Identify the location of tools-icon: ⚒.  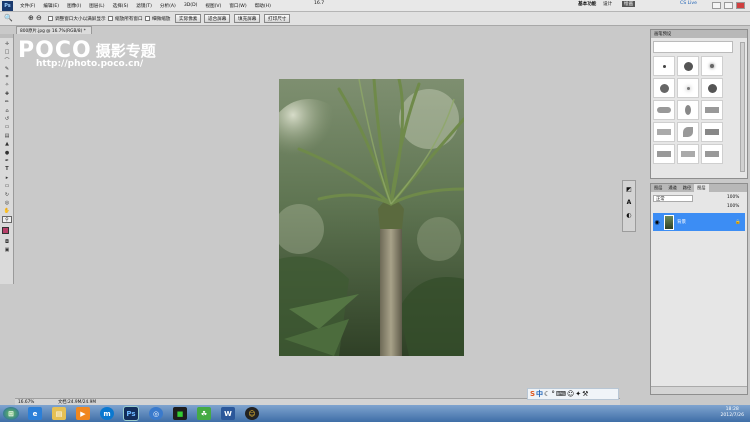
(585, 394).